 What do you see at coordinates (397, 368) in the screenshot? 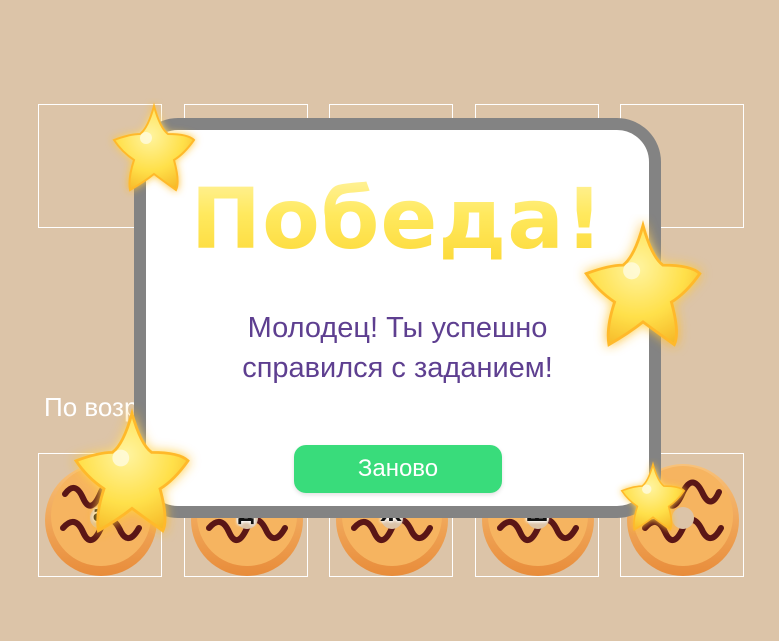
I see `victory-message-line-2: справился с заданием!` at bounding box center [397, 368].